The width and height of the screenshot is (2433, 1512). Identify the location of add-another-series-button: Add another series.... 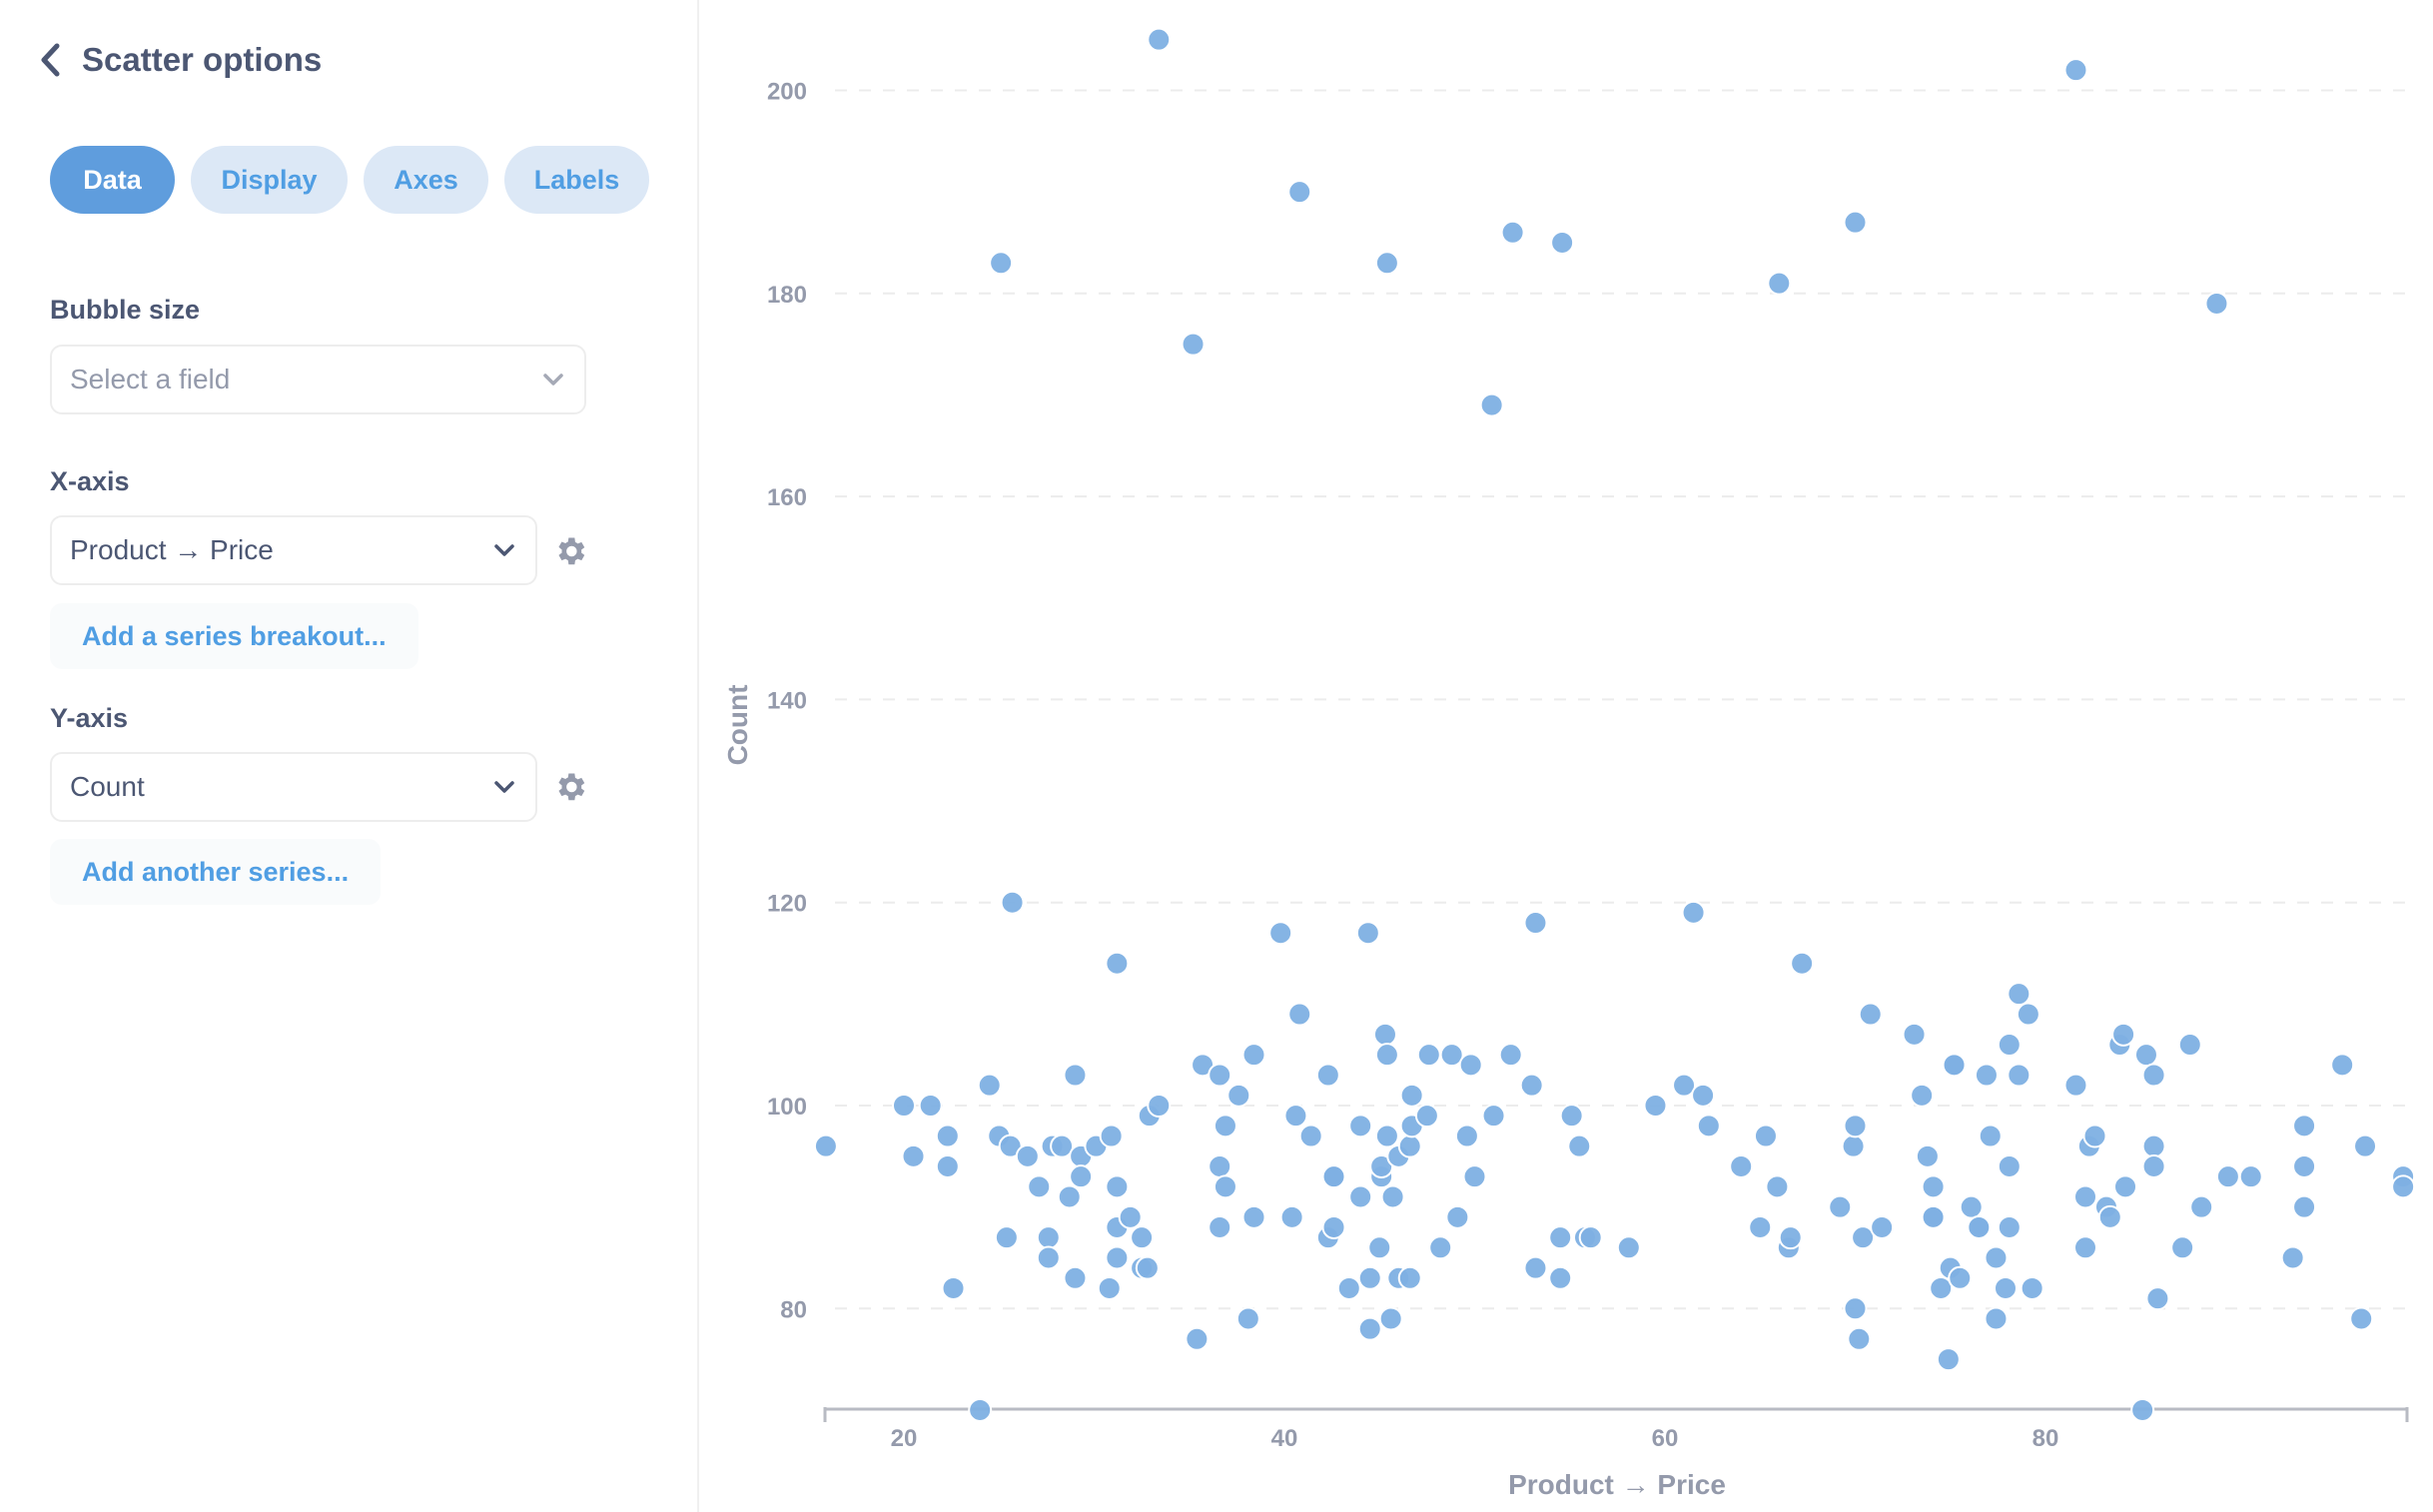
(216, 872).